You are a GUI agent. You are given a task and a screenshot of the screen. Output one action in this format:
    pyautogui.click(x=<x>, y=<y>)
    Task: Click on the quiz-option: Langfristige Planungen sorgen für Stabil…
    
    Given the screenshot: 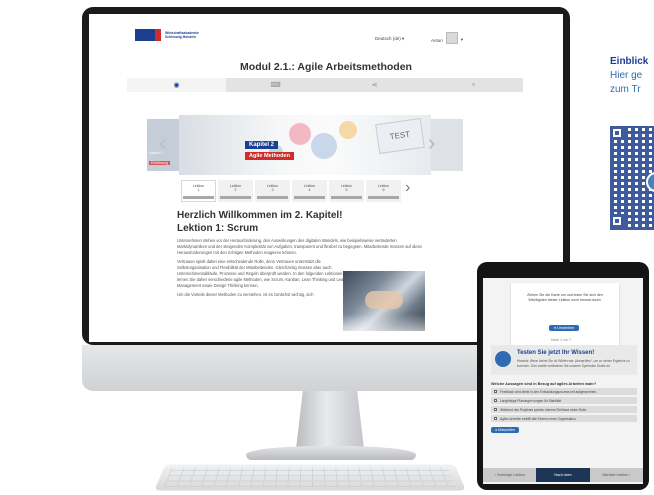 What is the action you would take?
    pyautogui.click(x=564, y=400)
    